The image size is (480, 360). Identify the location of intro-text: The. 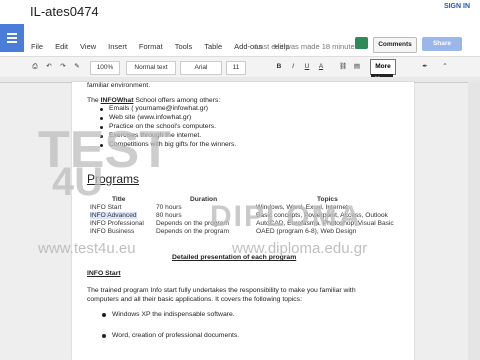
(94, 100).